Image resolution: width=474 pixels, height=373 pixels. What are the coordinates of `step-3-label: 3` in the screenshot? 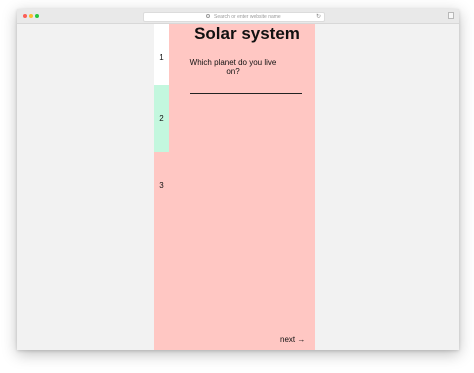 It's located at (161, 185).